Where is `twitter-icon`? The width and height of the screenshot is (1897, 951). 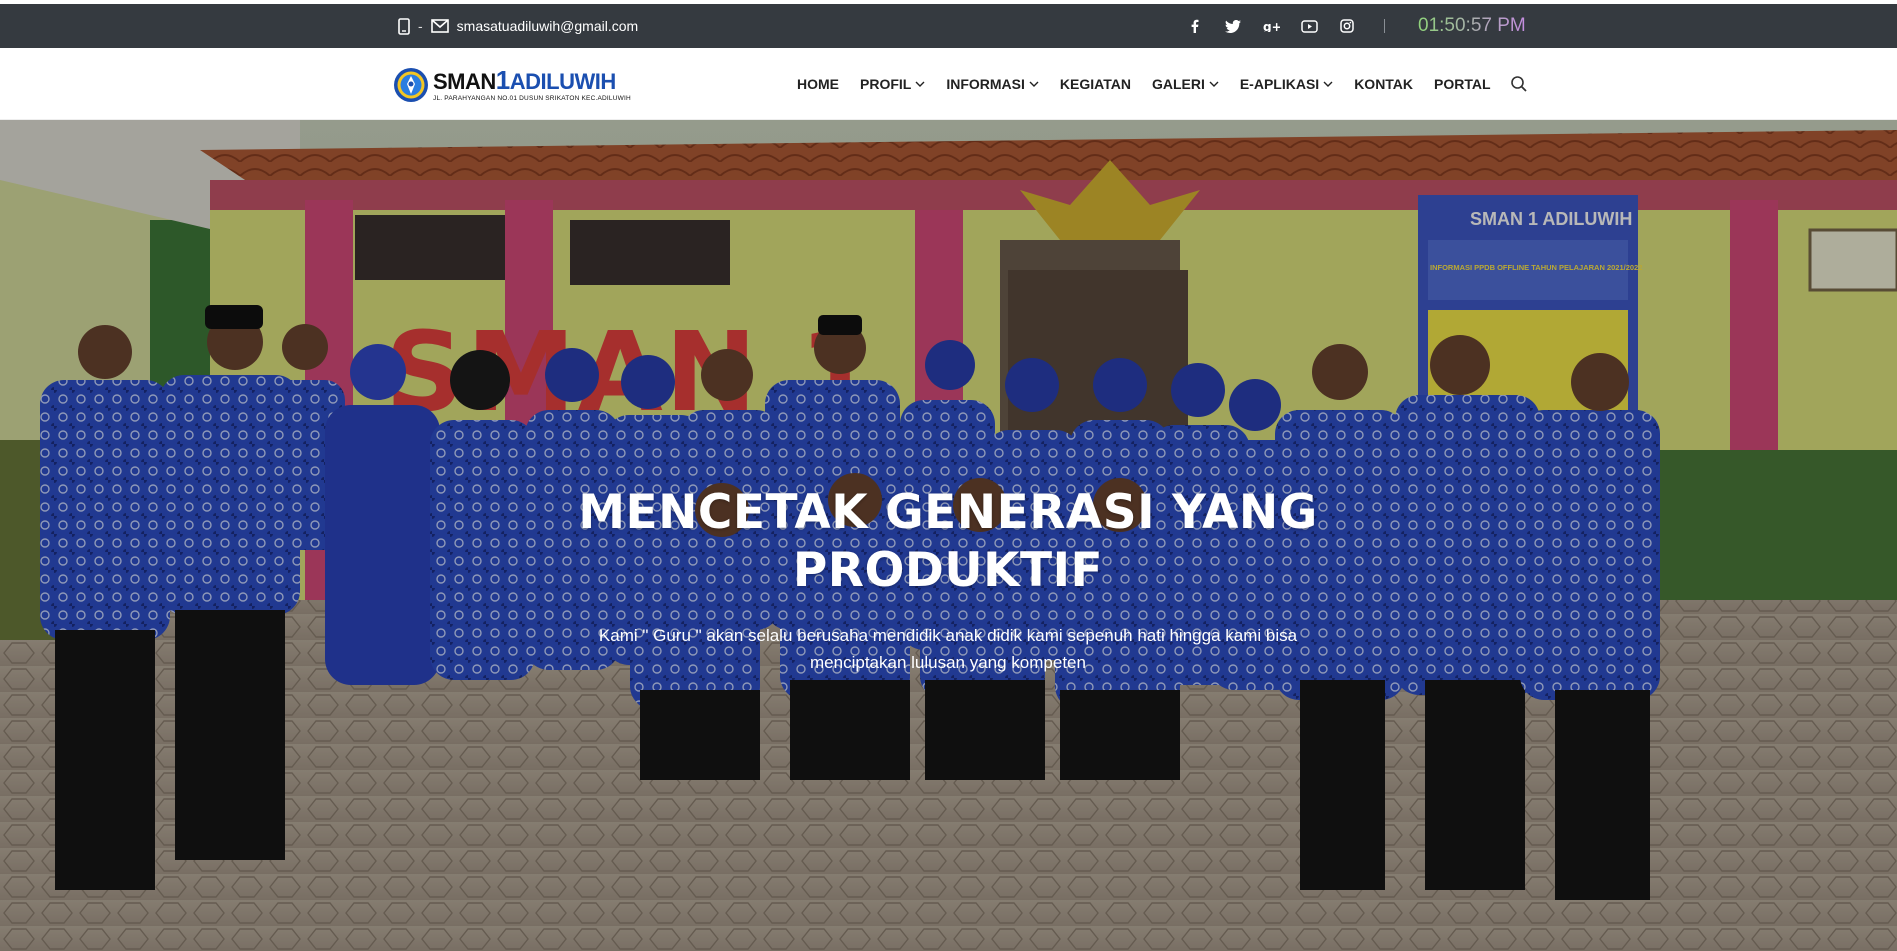
twitter-icon is located at coordinates (1233, 26).